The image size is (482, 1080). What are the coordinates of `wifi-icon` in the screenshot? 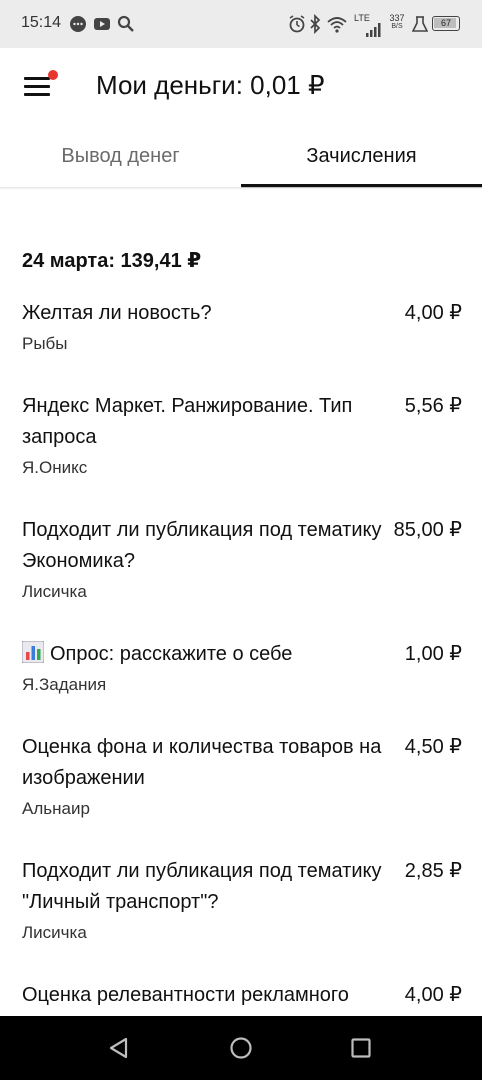 It's located at (337, 25).